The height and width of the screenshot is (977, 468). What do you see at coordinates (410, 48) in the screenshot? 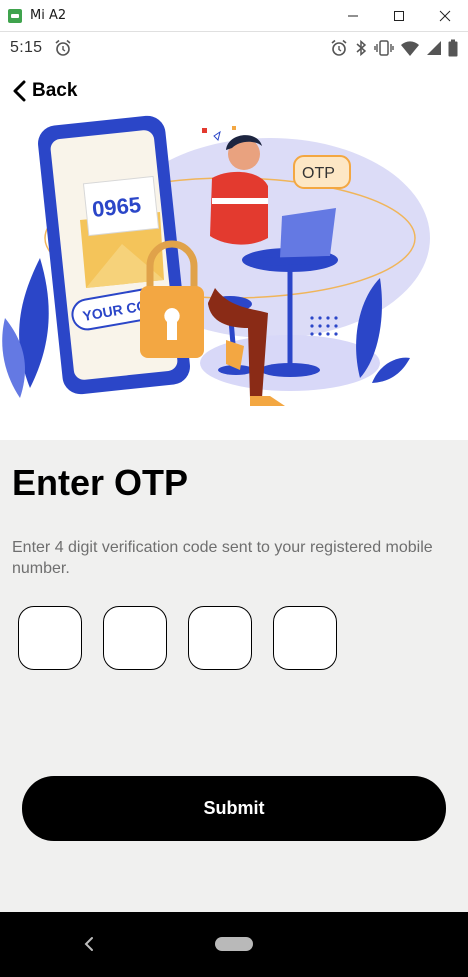
I see `wifi-icon` at bounding box center [410, 48].